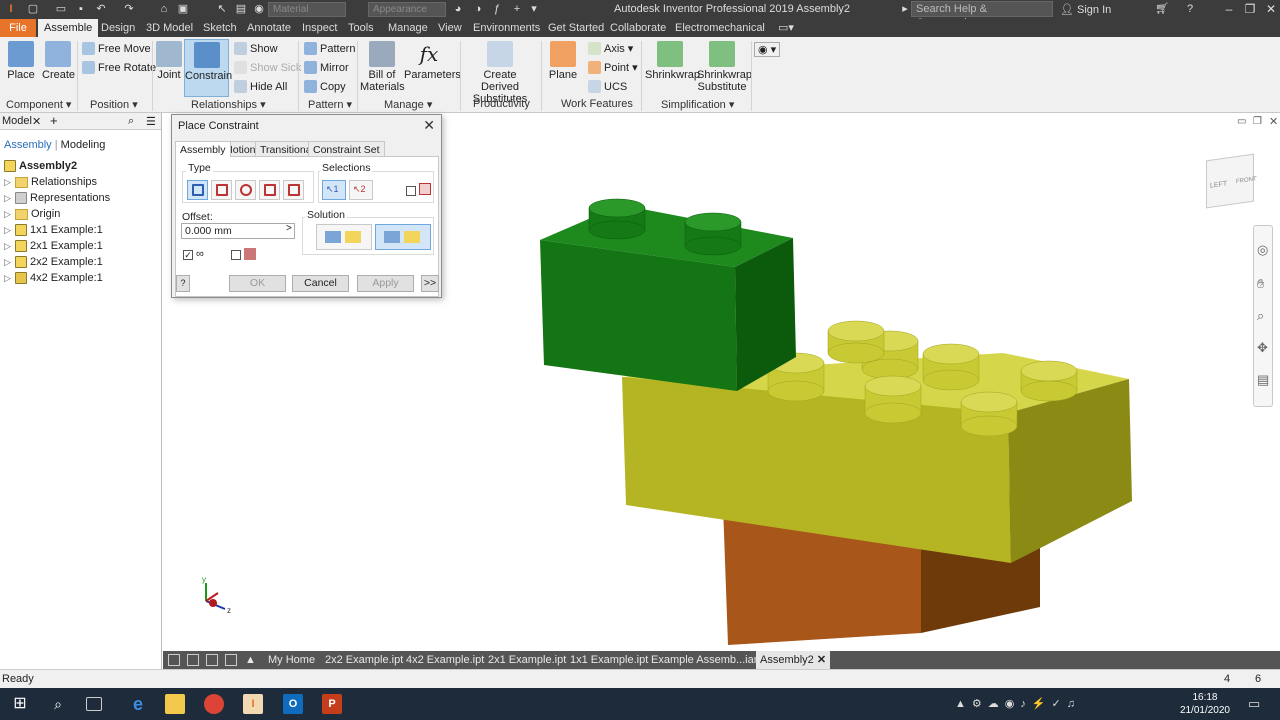 This screenshot has height=720, width=1280. What do you see at coordinates (169, 61) in the screenshot?
I see `joint-button: Joint` at bounding box center [169, 61].